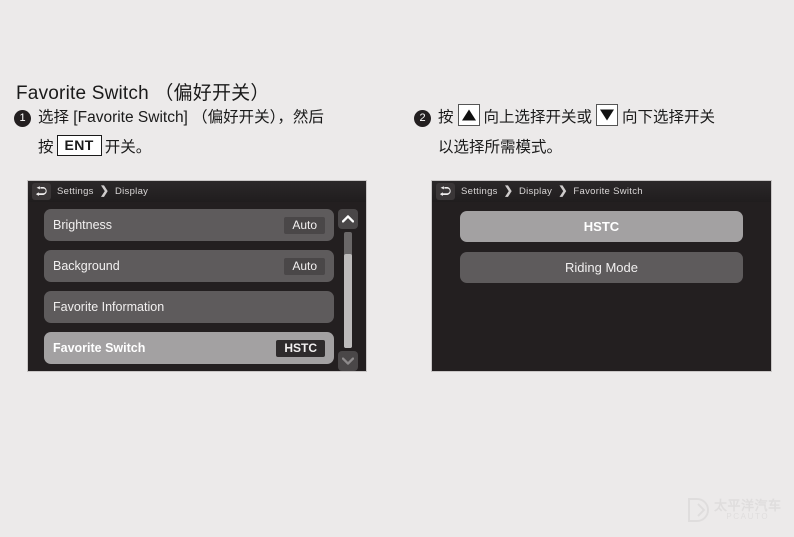 This screenshot has width=794, height=537. What do you see at coordinates (604, 148) in the screenshot?
I see `step-2-line-2: 以选择所需模式。` at bounding box center [604, 148].